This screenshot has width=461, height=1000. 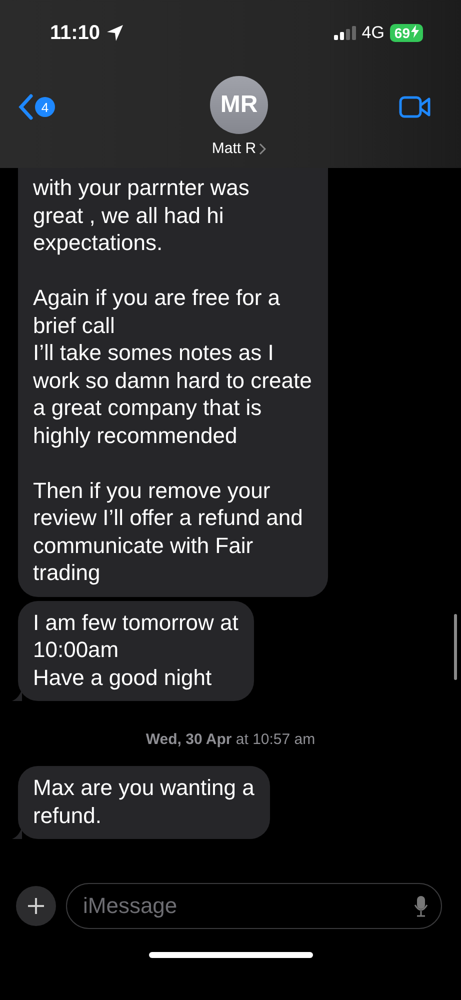 I want to click on unread-badge: 4, so click(x=45, y=107).